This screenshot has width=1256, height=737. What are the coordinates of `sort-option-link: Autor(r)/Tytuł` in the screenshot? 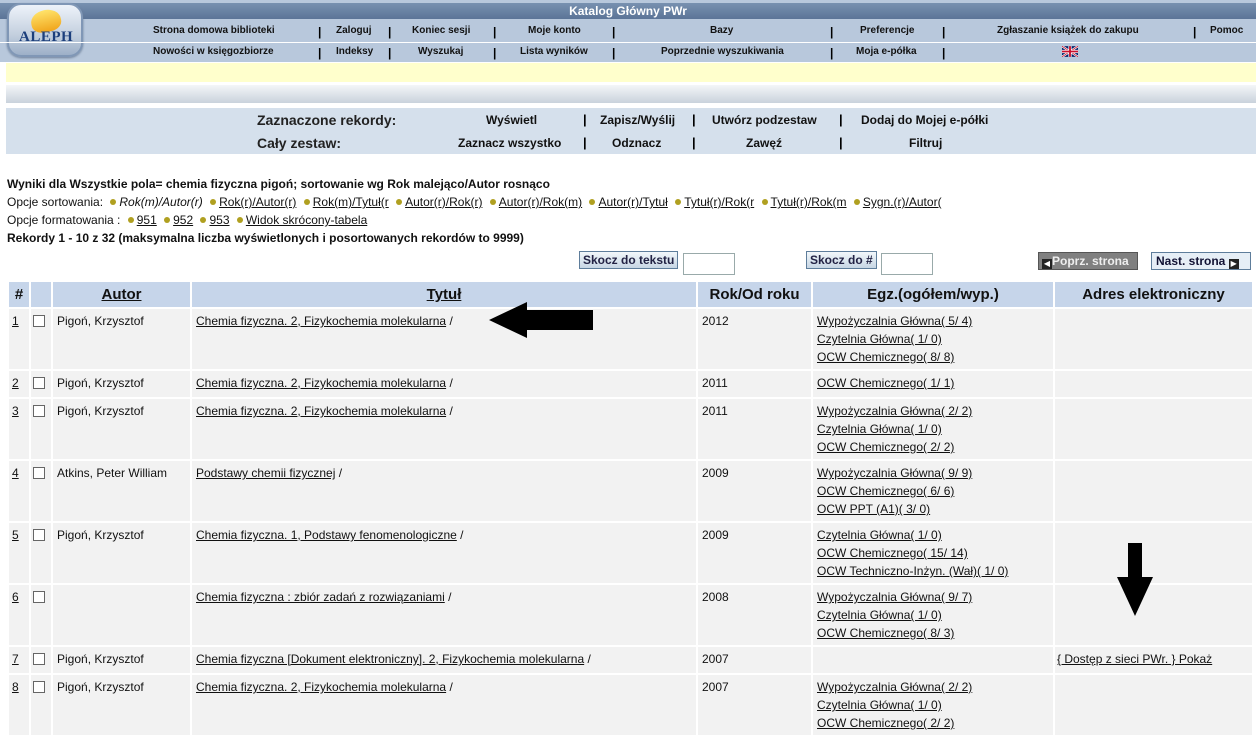 It's located at (632, 202).